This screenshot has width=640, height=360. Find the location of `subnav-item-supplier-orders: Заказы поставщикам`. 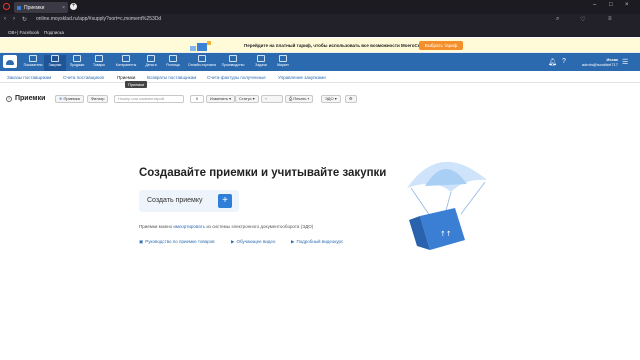

subnav-item-supplier-orders: Заказы поставщикам is located at coordinates (29, 77).